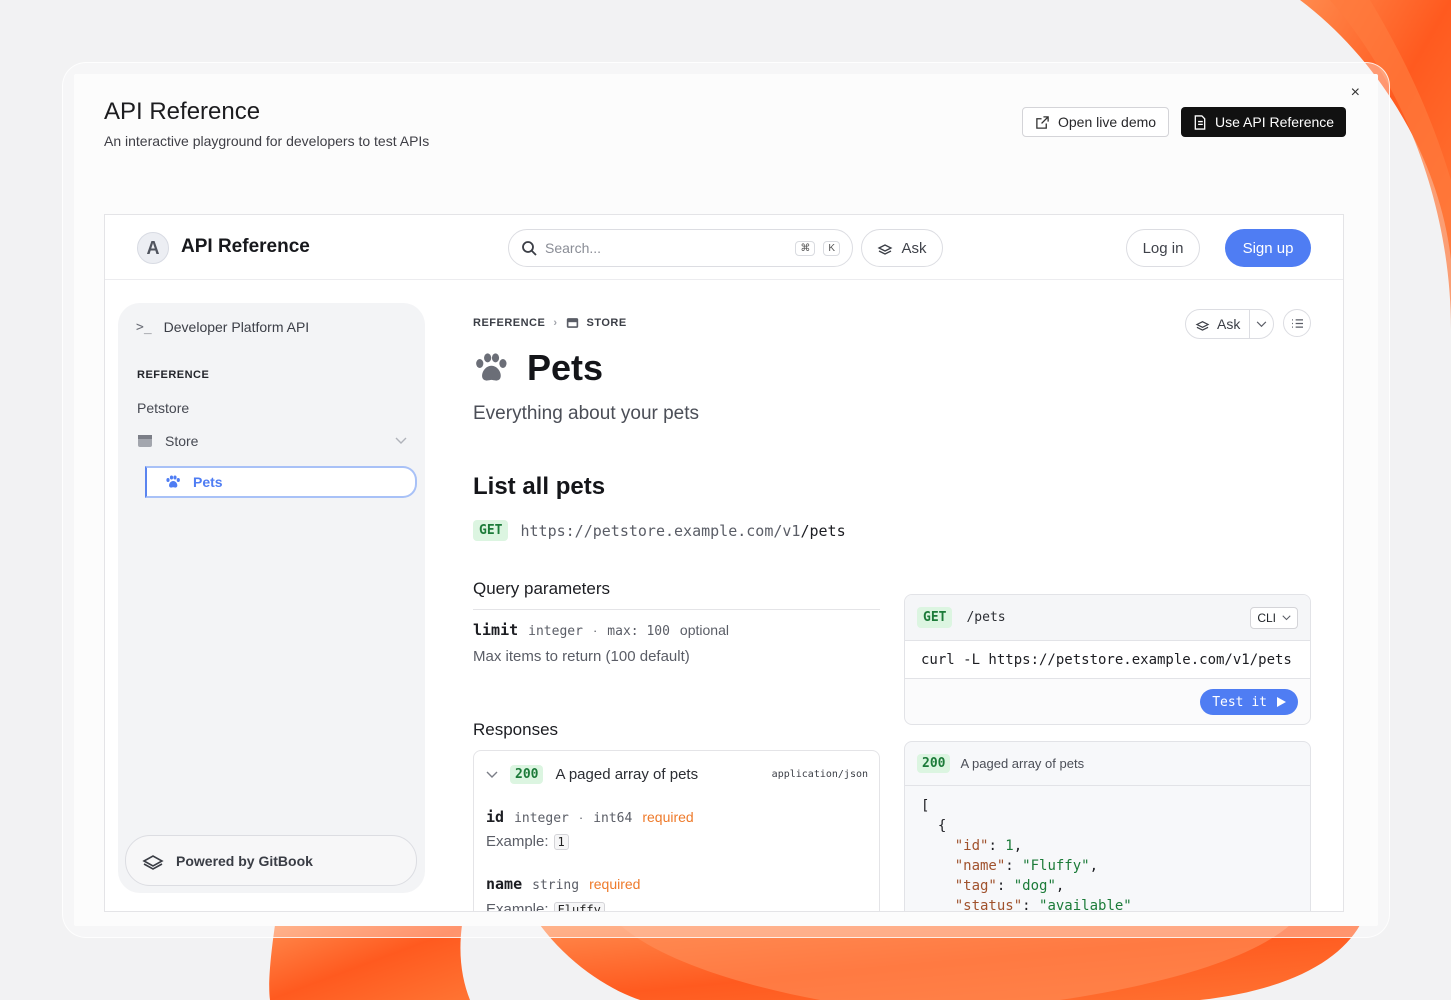 The width and height of the screenshot is (1451, 1000). What do you see at coordinates (1085, 905) in the screenshot?
I see `json-value: "available"` at bounding box center [1085, 905].